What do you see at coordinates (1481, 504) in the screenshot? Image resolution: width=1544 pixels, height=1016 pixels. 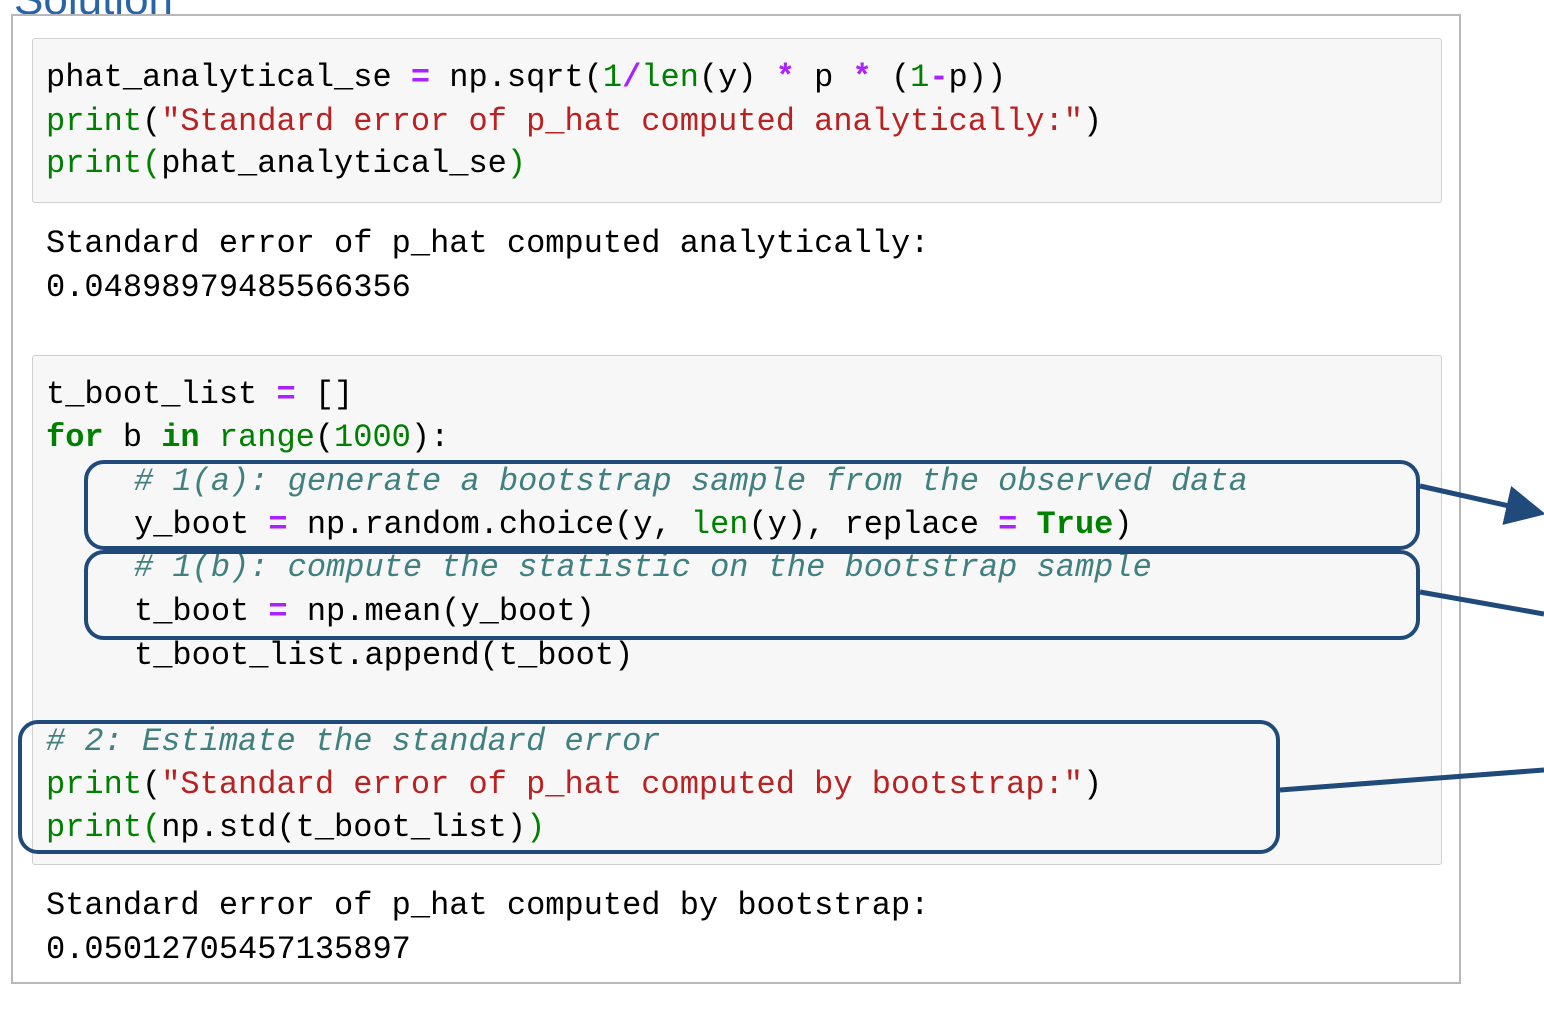 I see `arrow-line-1a` at bounding box center [1481, 504].